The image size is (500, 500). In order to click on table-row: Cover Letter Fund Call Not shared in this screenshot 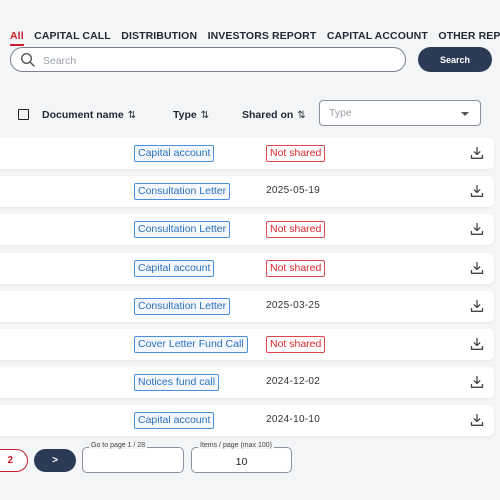, I will do `click(247, 344)`.